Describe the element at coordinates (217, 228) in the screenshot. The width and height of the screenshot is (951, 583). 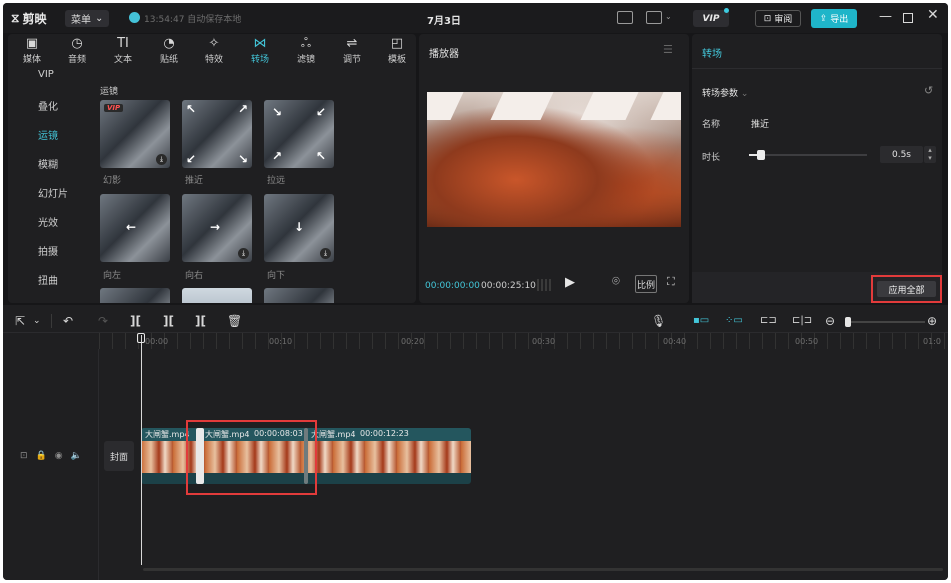
I see `transition-thumb-right: → ⤓` at that location.